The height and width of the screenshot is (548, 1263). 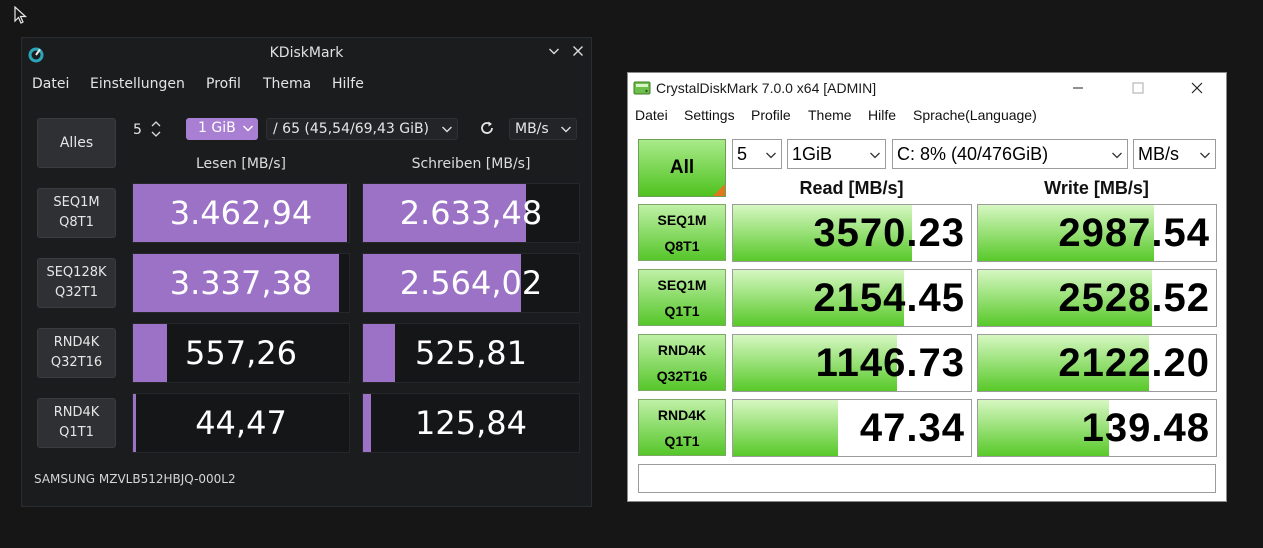 What do you see at coordinates (1134, 363) in the screenshot?
I see `write-result-value: 2122.20` at bounding box center [1134, 363].